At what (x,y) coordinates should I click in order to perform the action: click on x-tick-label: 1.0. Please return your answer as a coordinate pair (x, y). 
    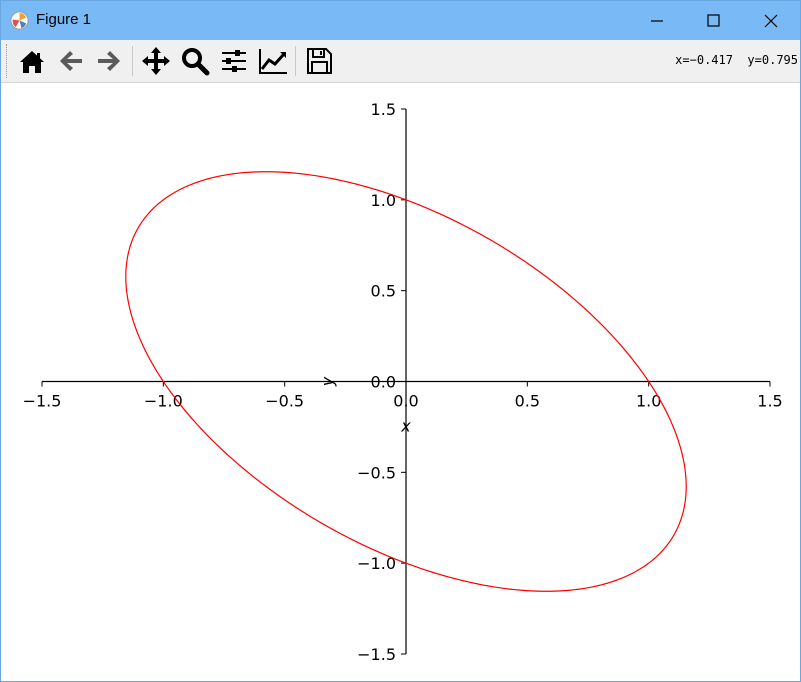
    Looking at the image, I should click on (648, 401).